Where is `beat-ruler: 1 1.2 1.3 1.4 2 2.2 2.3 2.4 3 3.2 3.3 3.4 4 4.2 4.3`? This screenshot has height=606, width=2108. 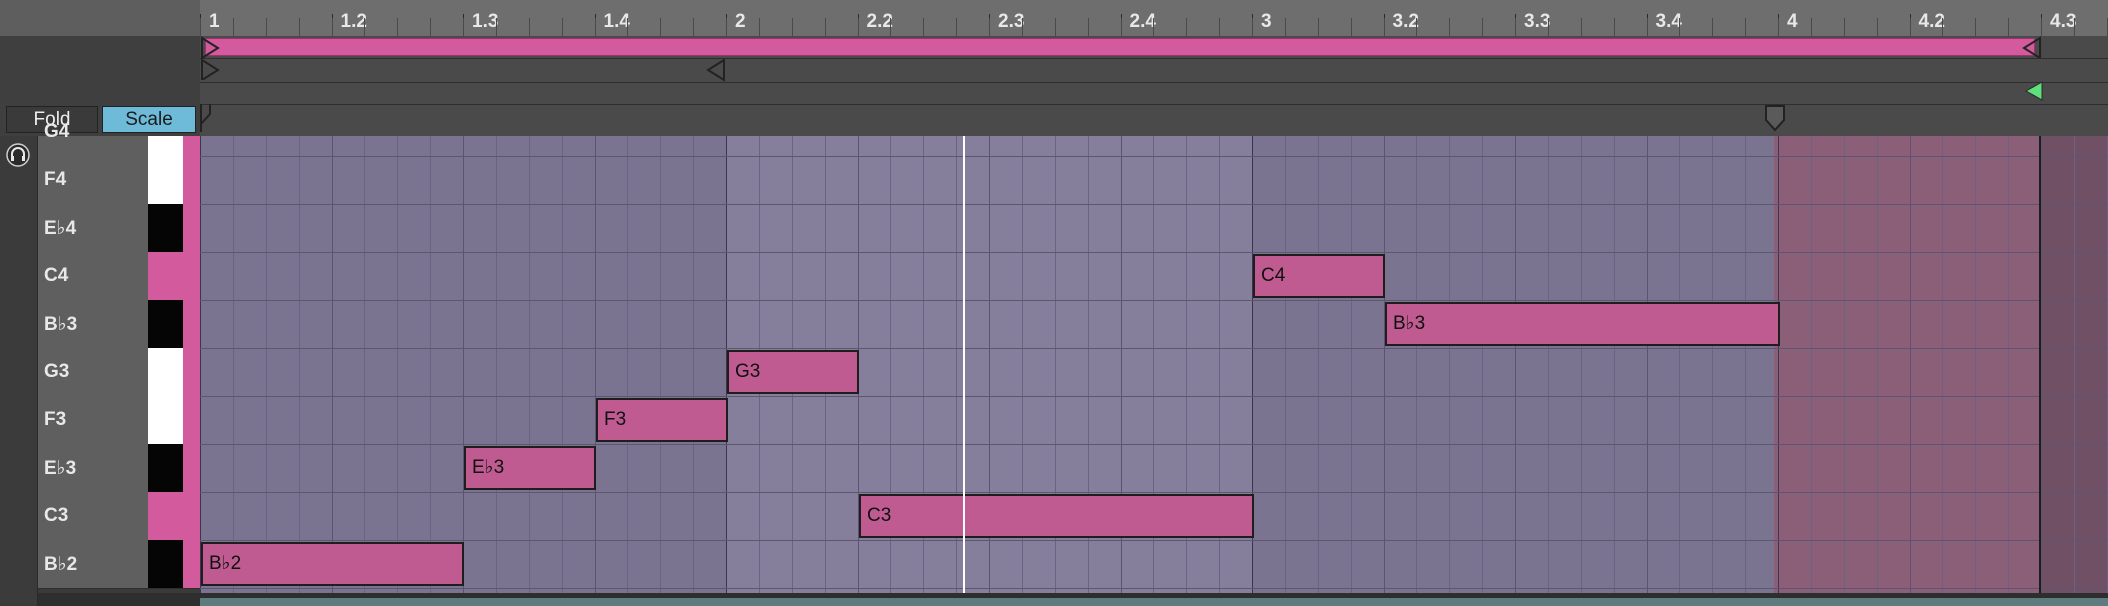 beat-ruler: 1 1.2 1.3 1.4 2 2.2 2.3 2.4 3 3.2 3.3 3.4 4 4.2 4.3 is located at coordinates (1054, 18).